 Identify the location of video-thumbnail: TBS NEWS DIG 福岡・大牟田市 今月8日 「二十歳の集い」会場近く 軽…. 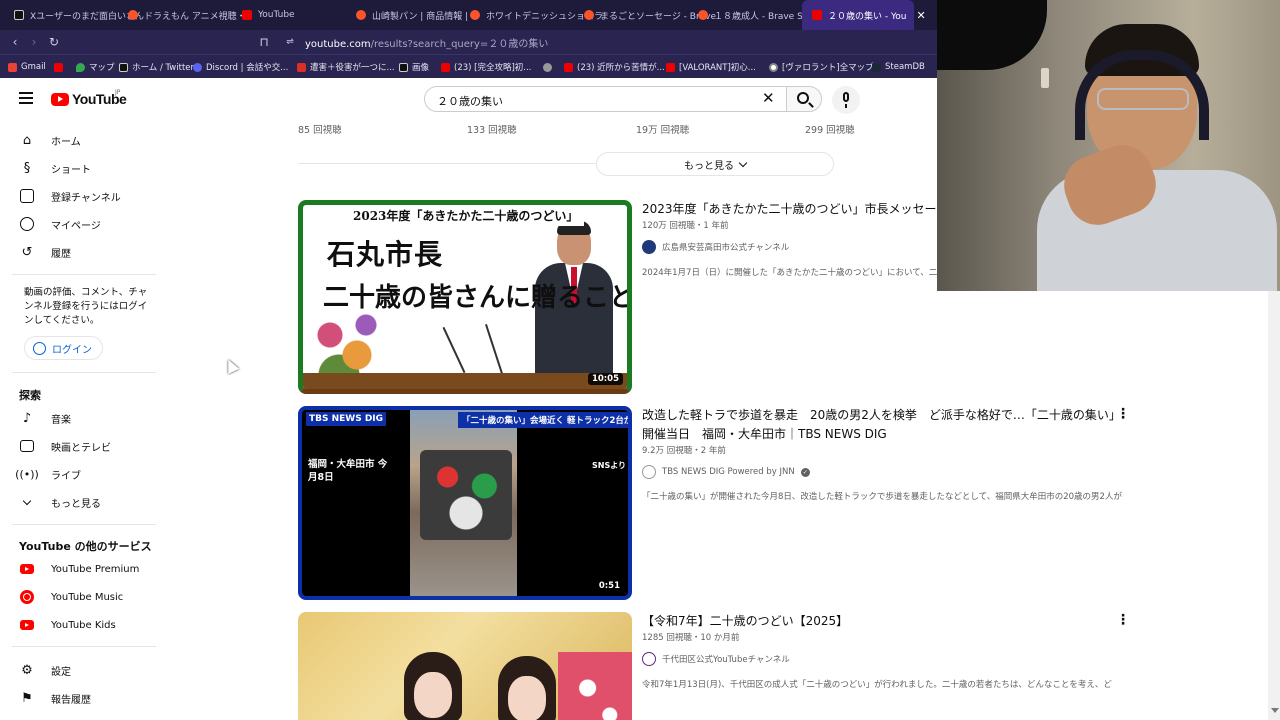
(465, 503).